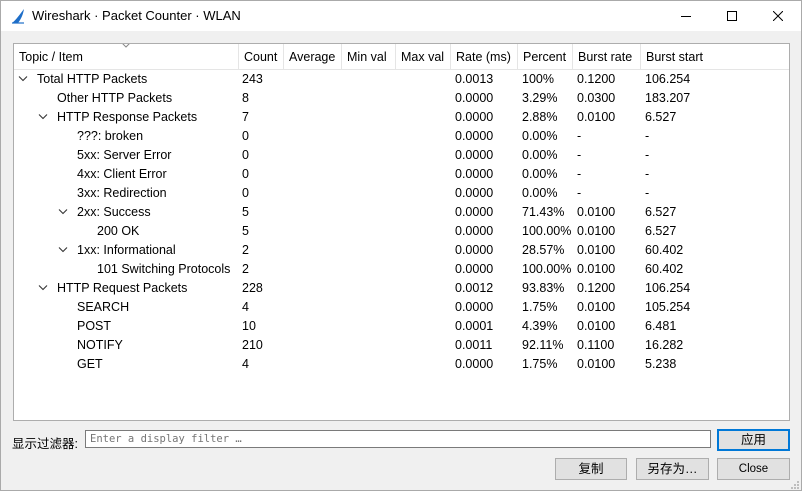  I want to click on column-header-average: Average, so click(313, 57).